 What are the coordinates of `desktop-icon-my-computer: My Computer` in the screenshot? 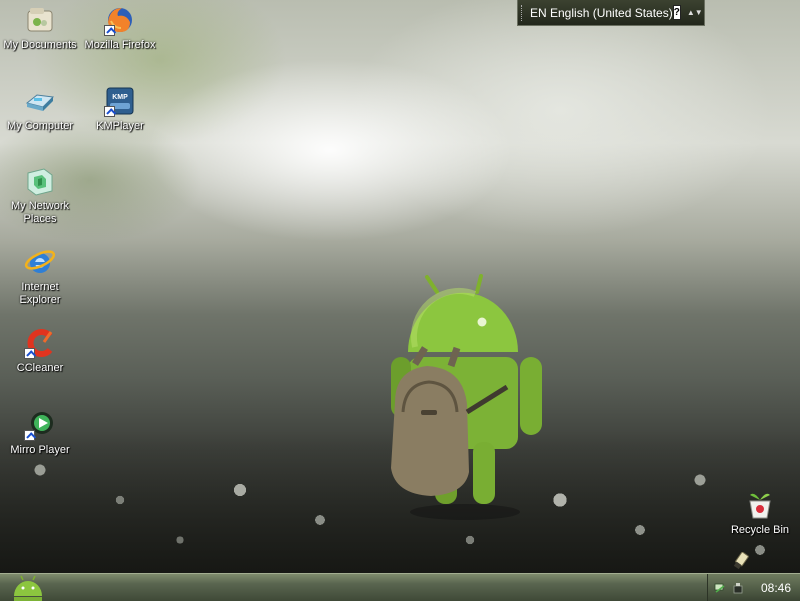 It's located at (40, 109).